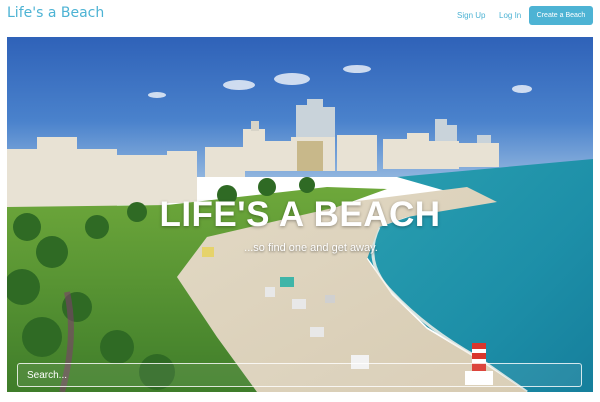  Describe the element at coordinates (299, 375) in the screenshot. I see `search-input` at that location.